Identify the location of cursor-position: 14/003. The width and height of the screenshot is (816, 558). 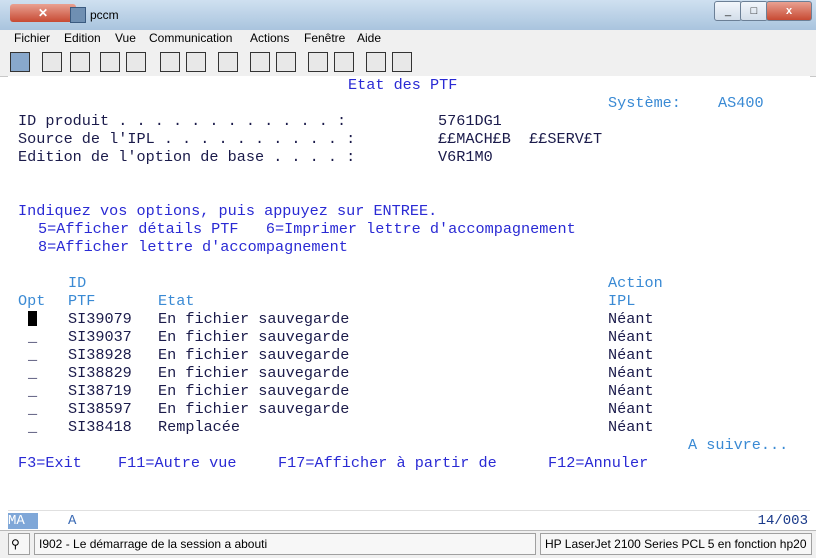
(782, 521).